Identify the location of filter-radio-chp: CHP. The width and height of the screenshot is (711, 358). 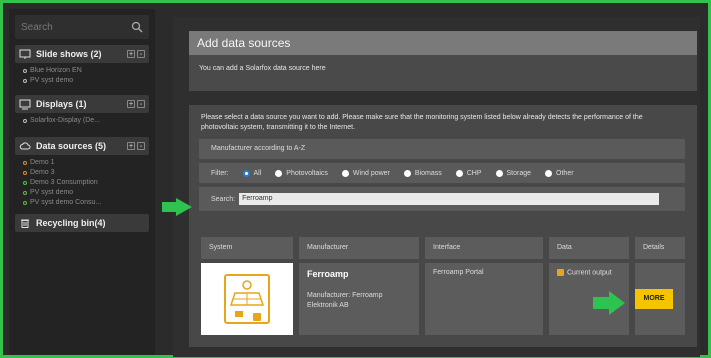
(468, 173).